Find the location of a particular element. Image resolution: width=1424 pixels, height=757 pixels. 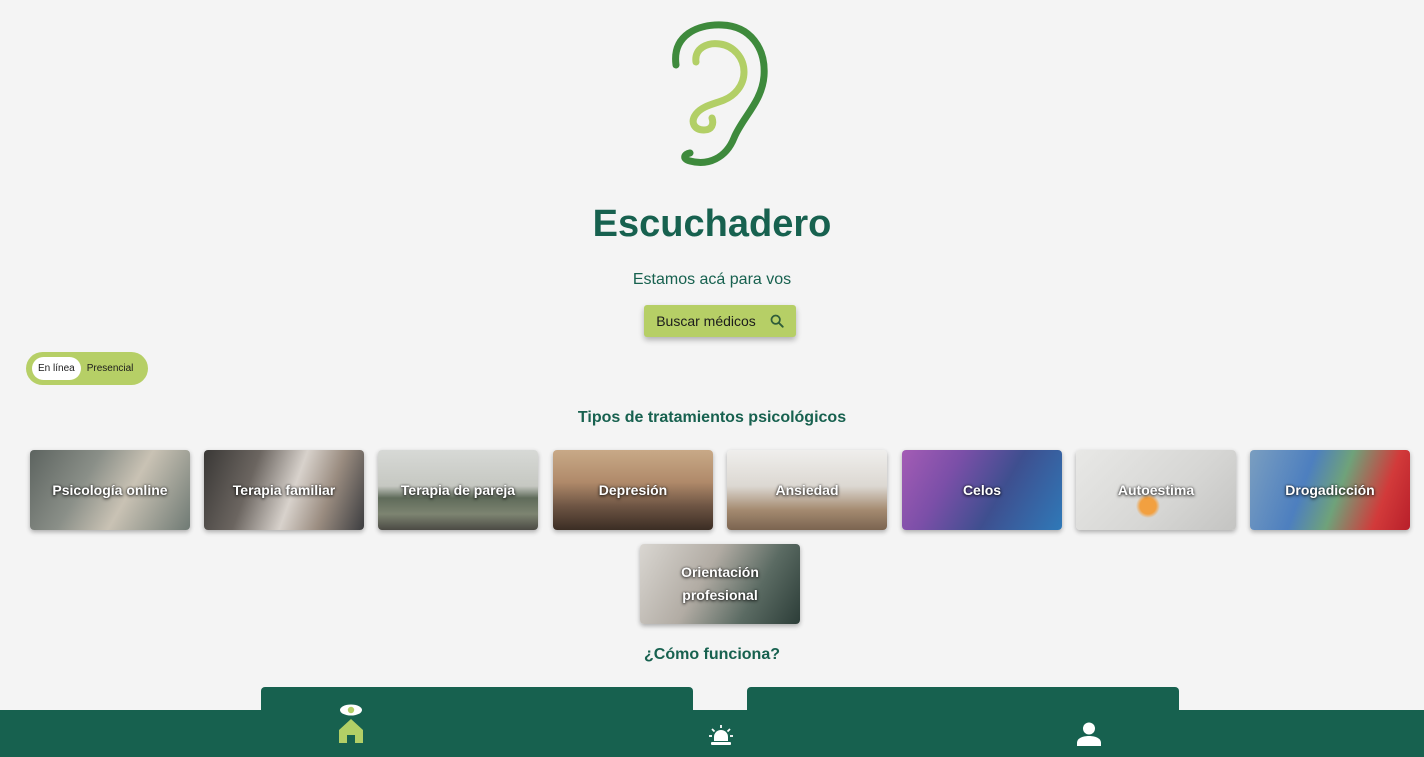

user-icon is located at coordinates (1089, 734).